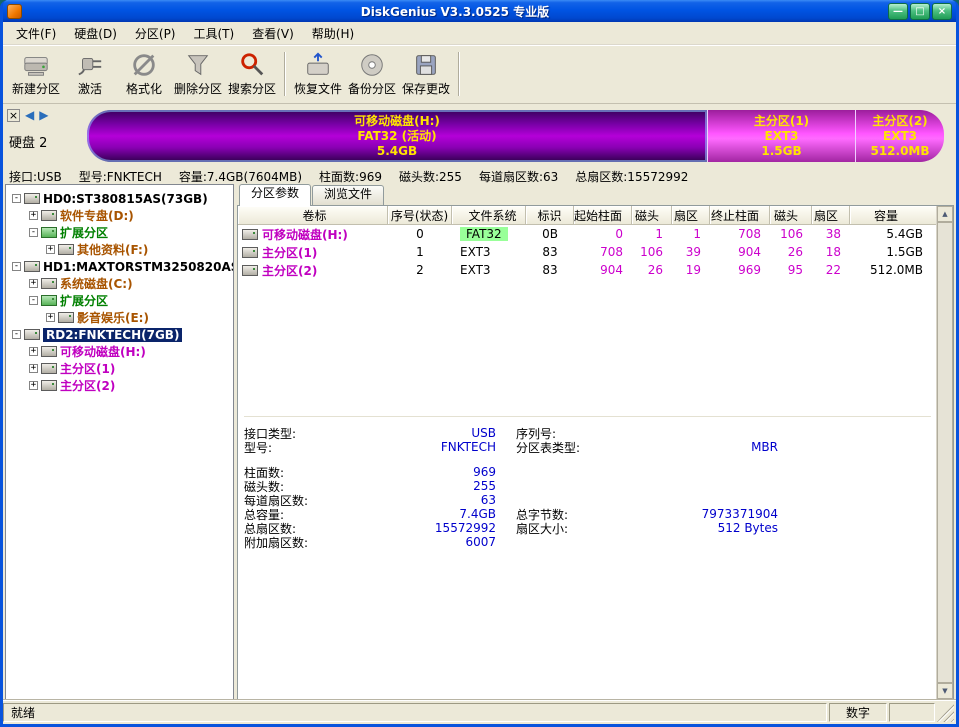 The height and width of the screenshot is (727, 959). Describe the element at coordinates (488, 500) in the screenshot. I see `detail-value: 63` at that location.